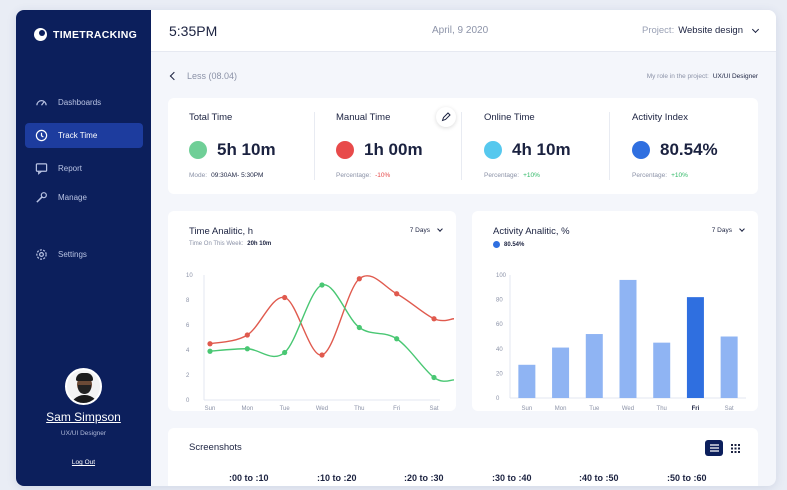 This screenshot has height=490, width=787. What do you see at coordinates (509, 117) in the screenshot?
I see `stat-title: Online Time` at bounding box center [509, 117].